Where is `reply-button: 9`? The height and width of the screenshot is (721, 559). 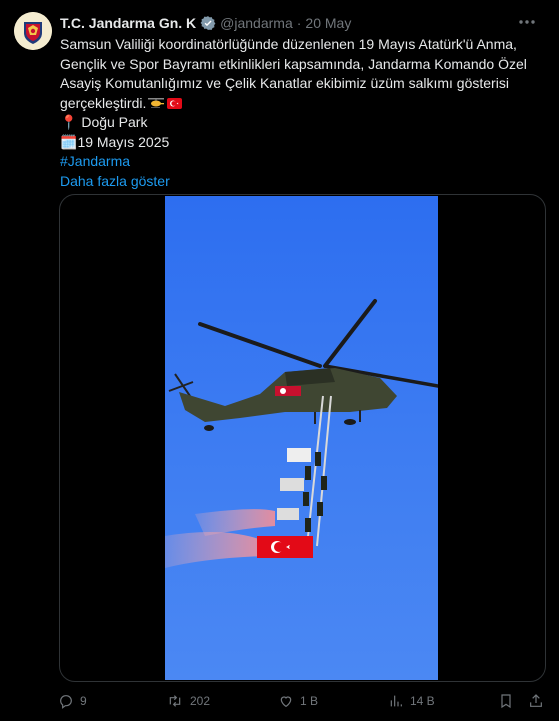 reply-button: 9 is located at coordinates (72, 701).